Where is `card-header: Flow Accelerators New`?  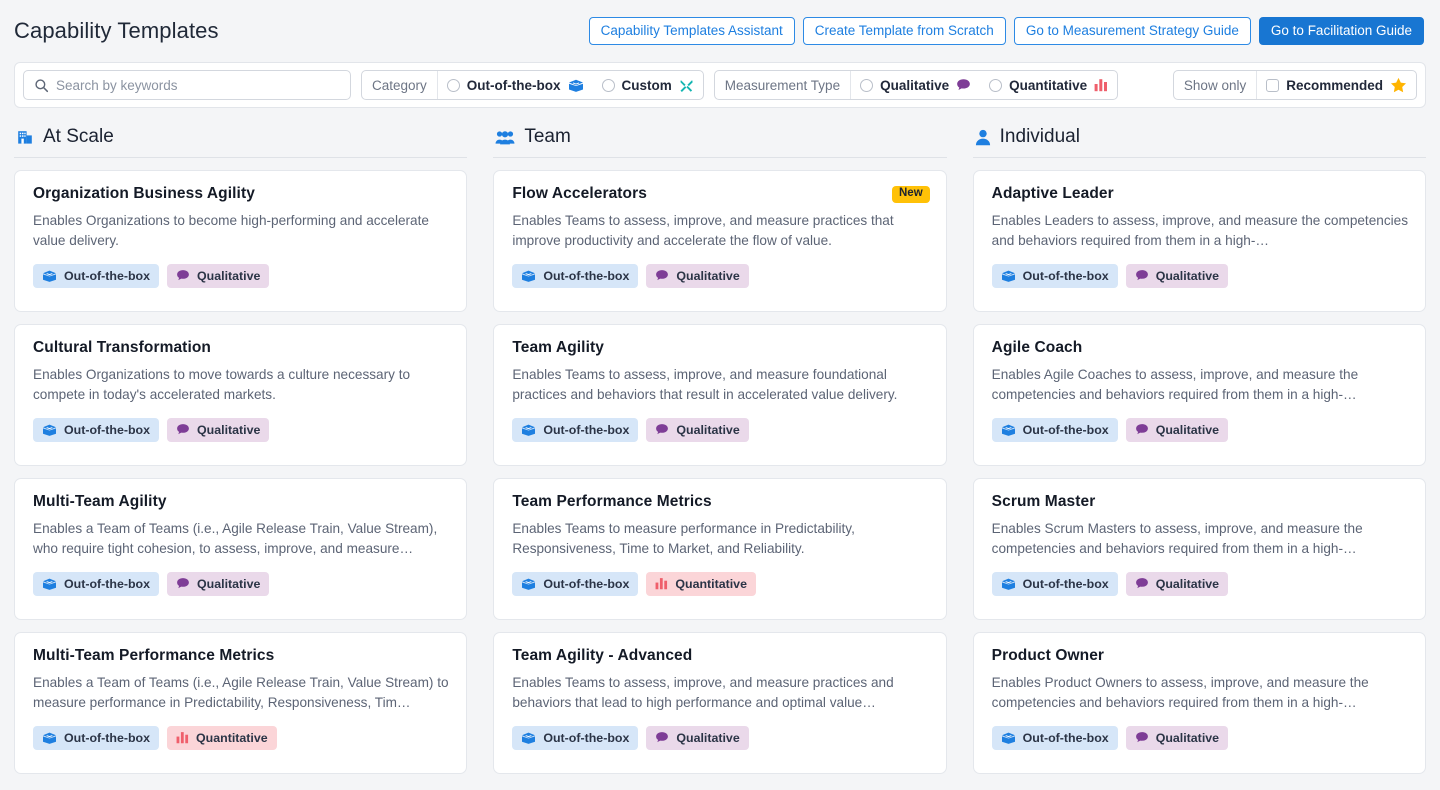 card-header: Flow Accelerators New is located at coordinates (721, 194).